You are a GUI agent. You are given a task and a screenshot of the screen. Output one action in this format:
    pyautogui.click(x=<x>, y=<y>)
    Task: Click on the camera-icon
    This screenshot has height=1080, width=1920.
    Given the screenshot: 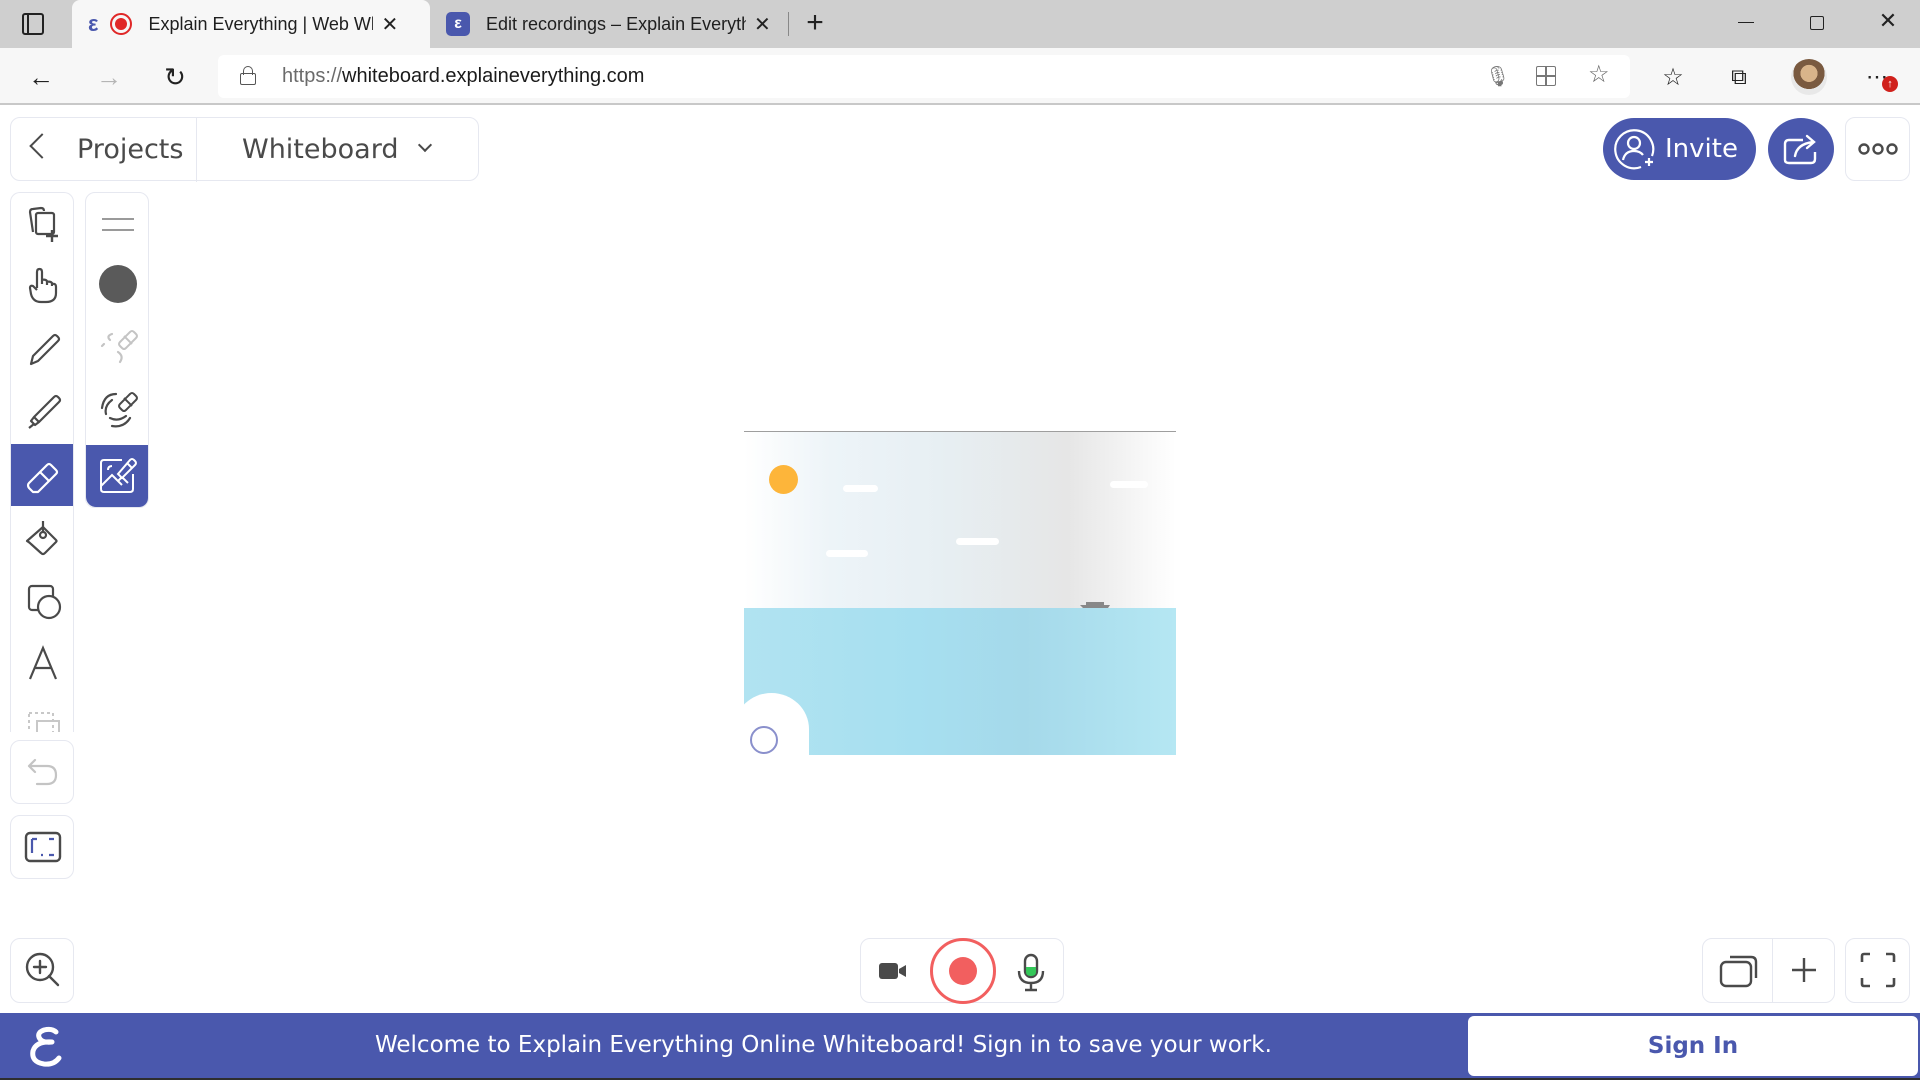 What is the action you would take?
    pyautogui.click(x=892, y=971)
    